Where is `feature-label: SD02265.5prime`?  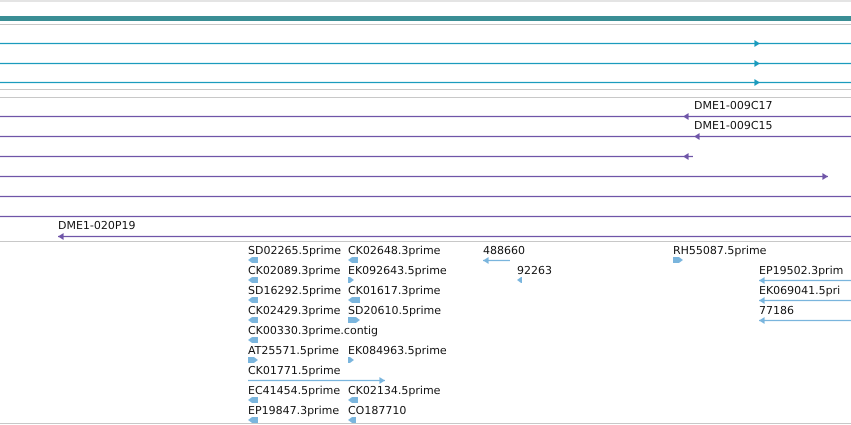
feature-label: SD02265.5prime is located at coordinates (294, 250).